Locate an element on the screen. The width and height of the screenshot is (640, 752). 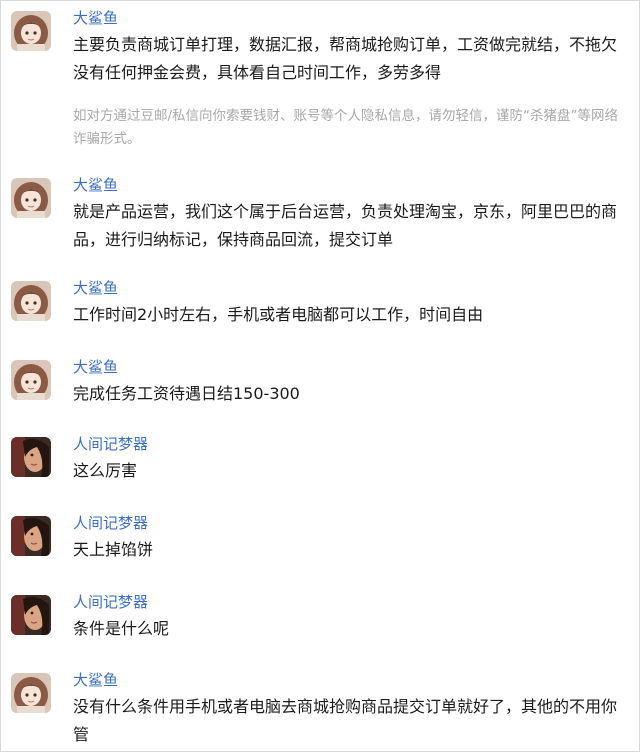
message-text: 没有什么条件用手机或者电脑去商城抢购商品提交订单就好了，其他的不用你管 is located at coordinates (345, 720).